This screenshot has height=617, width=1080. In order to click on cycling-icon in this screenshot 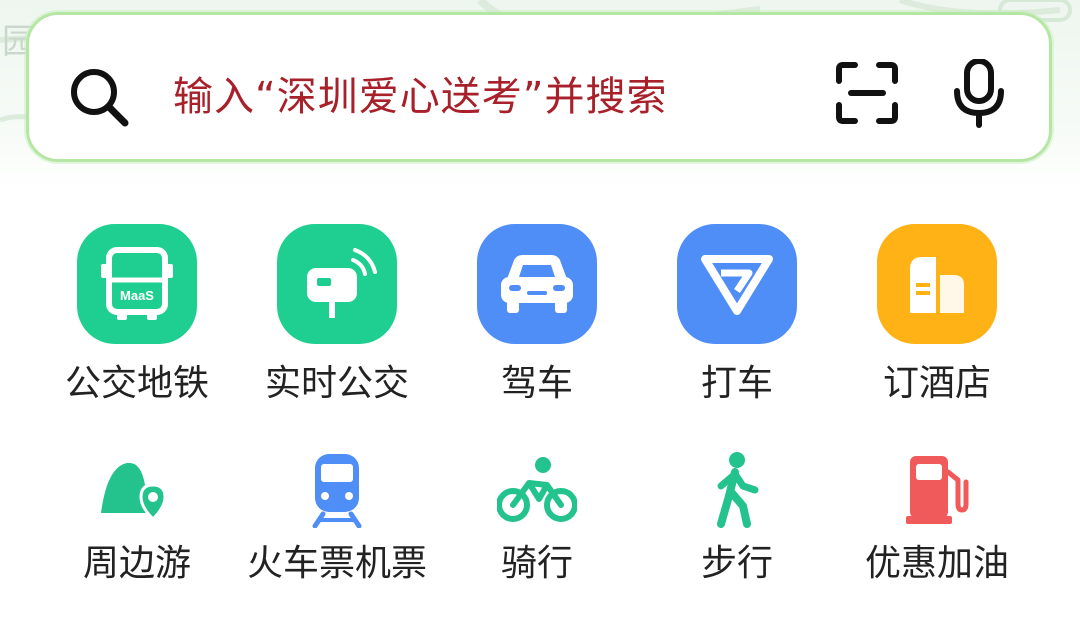, I will do `click(537, 490)`.